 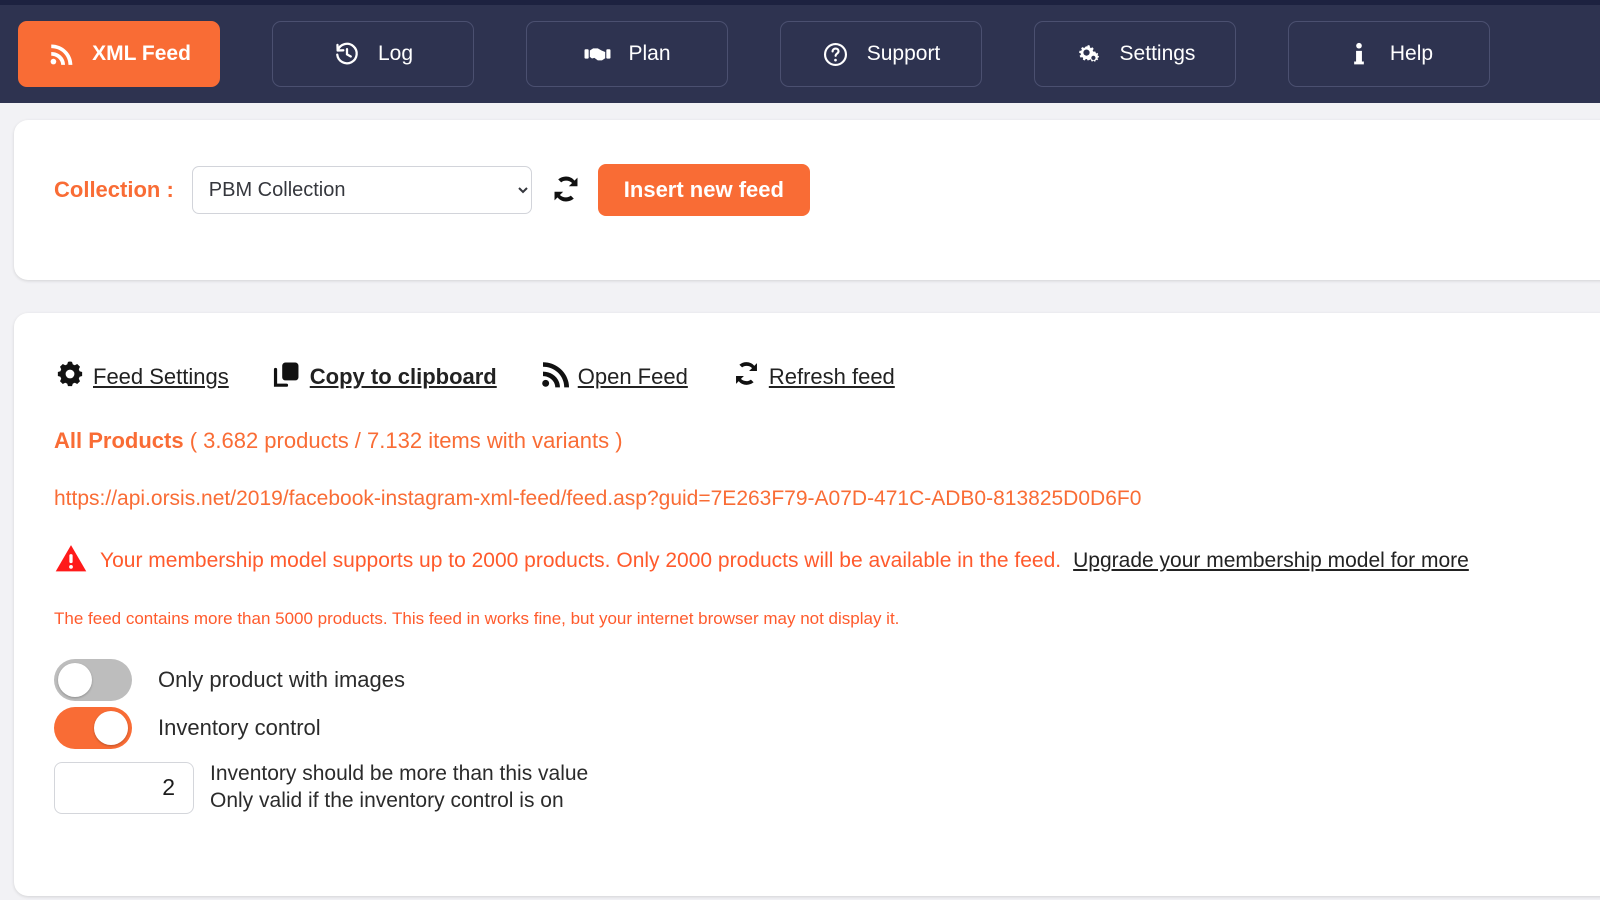 What do you see at coordinates (114, 189) in the screenshot?
I see `collection-label: Collection :` at bounding box center [114, 189].